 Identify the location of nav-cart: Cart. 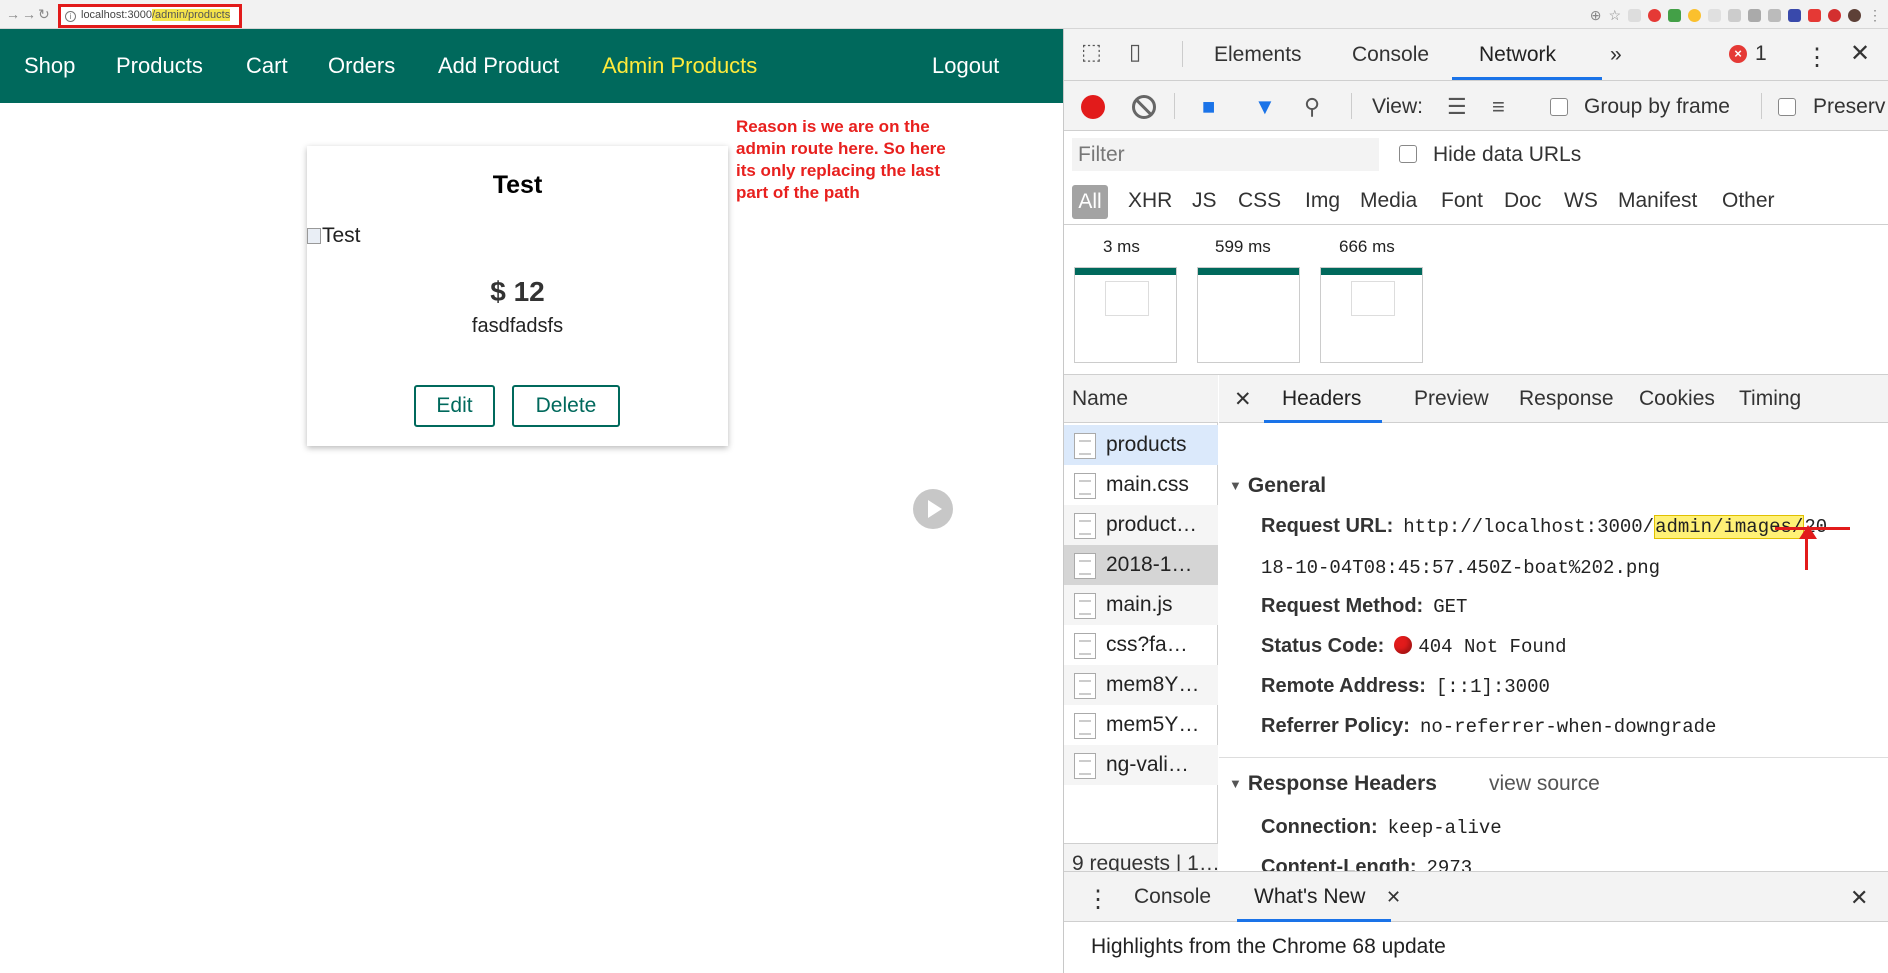
(267, 66).